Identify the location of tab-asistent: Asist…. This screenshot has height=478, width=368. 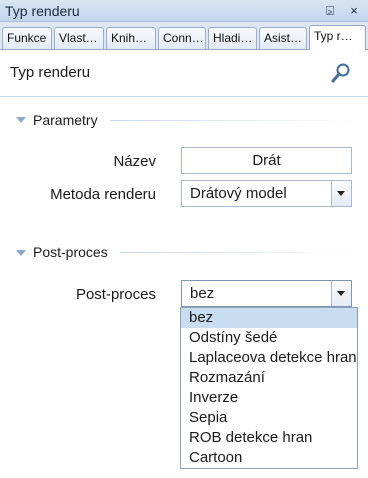
(283, 38).